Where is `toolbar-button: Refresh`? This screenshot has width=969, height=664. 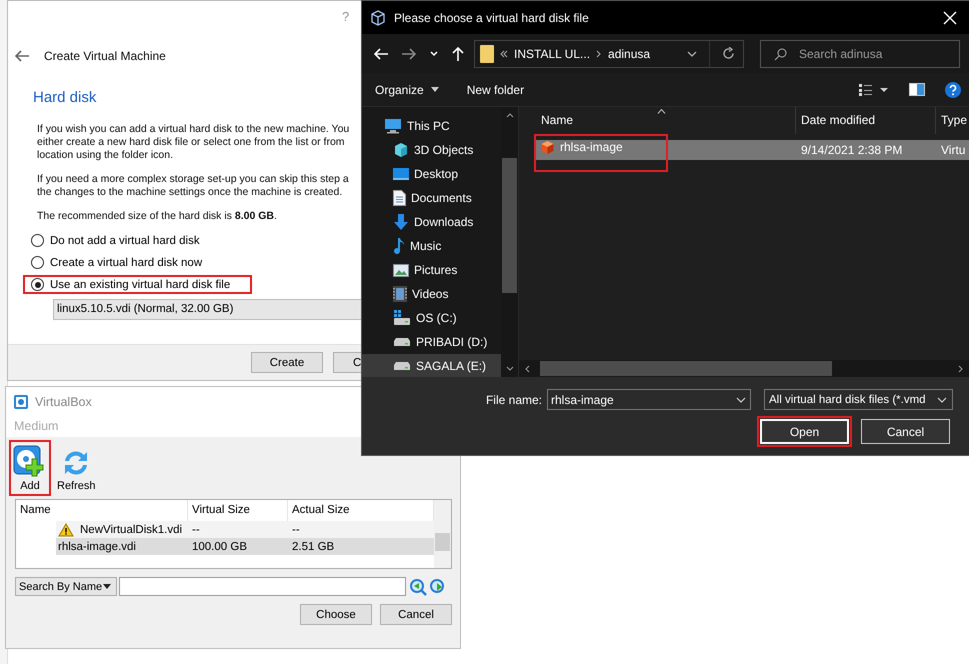 toolbar-button: Refresh is located at coordinates (76, 469).